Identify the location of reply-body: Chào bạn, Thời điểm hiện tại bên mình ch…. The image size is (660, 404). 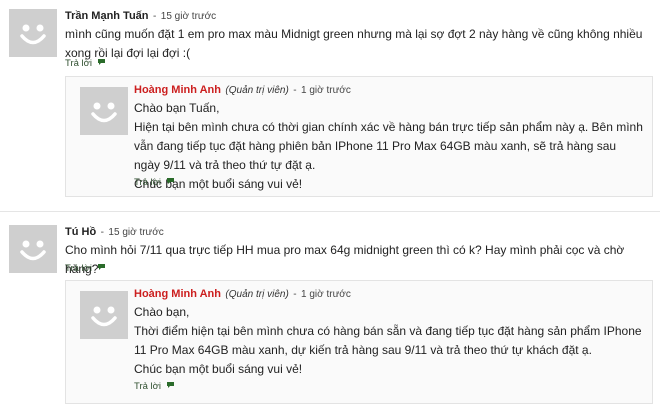
(389, 341).